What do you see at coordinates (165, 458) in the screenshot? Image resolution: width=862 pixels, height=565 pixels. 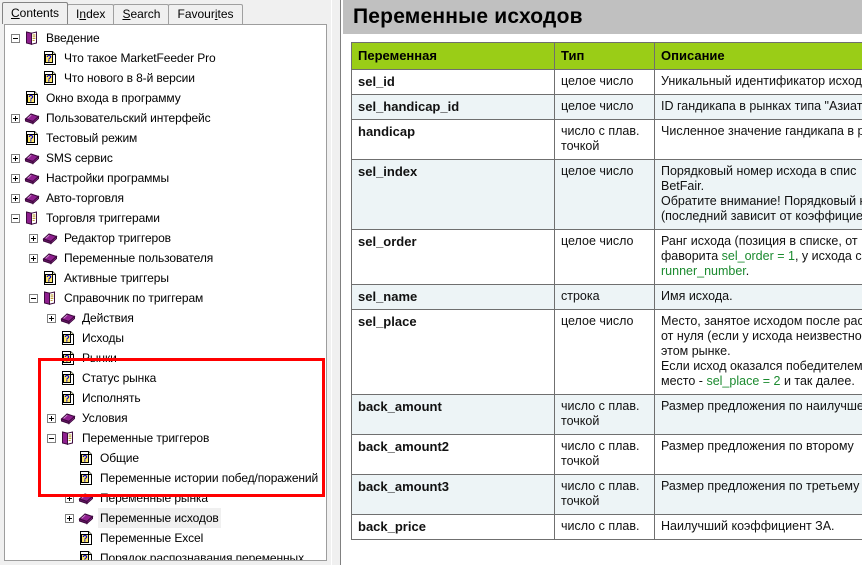 I see `tree-item: ? Общие` at bounding box center [165, 458].